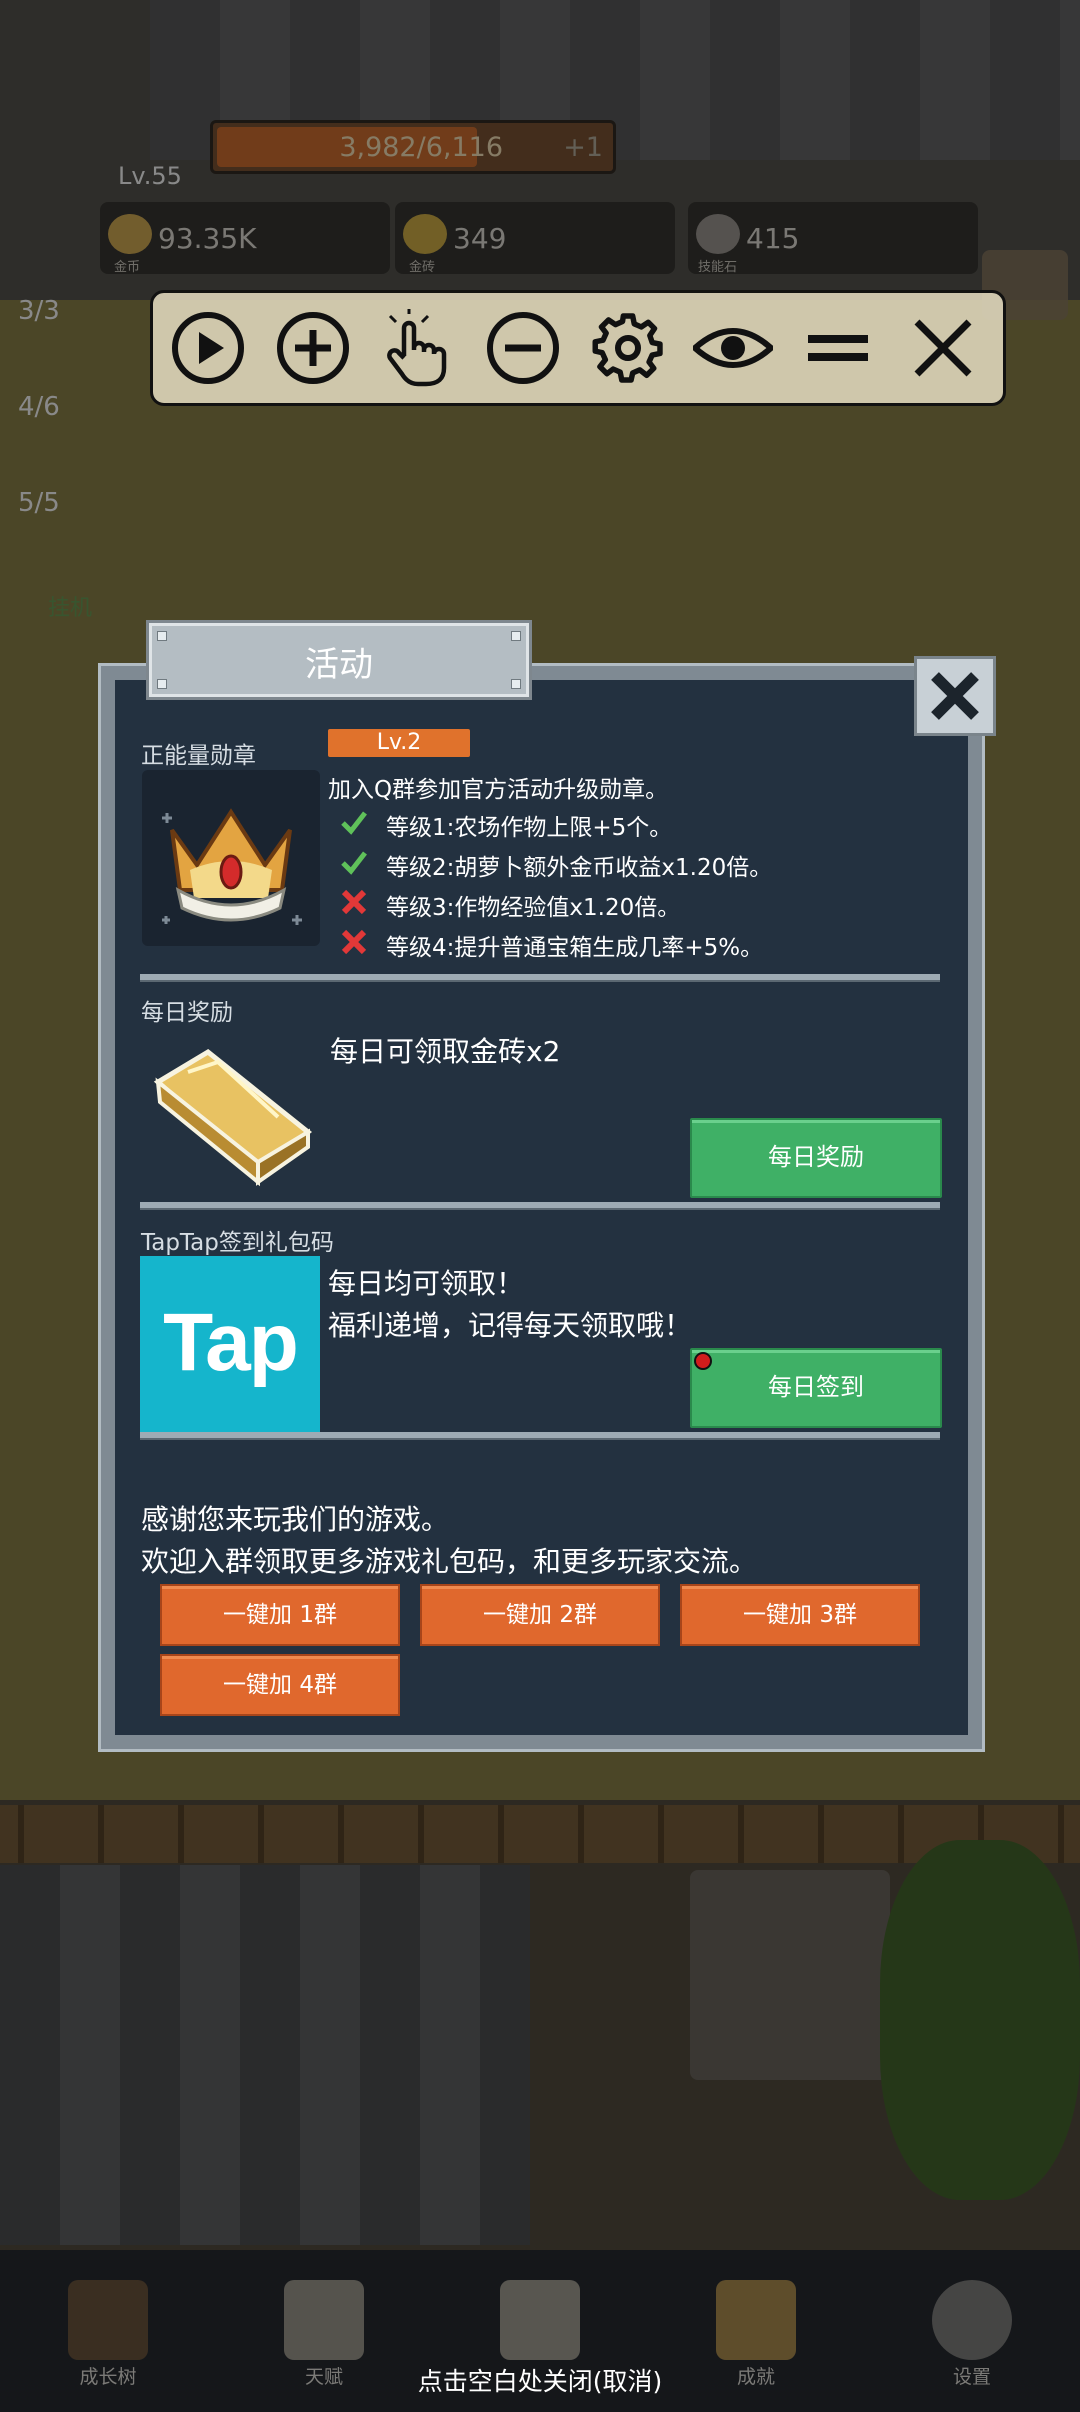 The width and height of the screenshot is (1080, 2412). What do you see at coordinates (280, 1615) in the screenshot?
I see `join-group-1-button: 一键加 1群` at bounding box center [280, 1615].